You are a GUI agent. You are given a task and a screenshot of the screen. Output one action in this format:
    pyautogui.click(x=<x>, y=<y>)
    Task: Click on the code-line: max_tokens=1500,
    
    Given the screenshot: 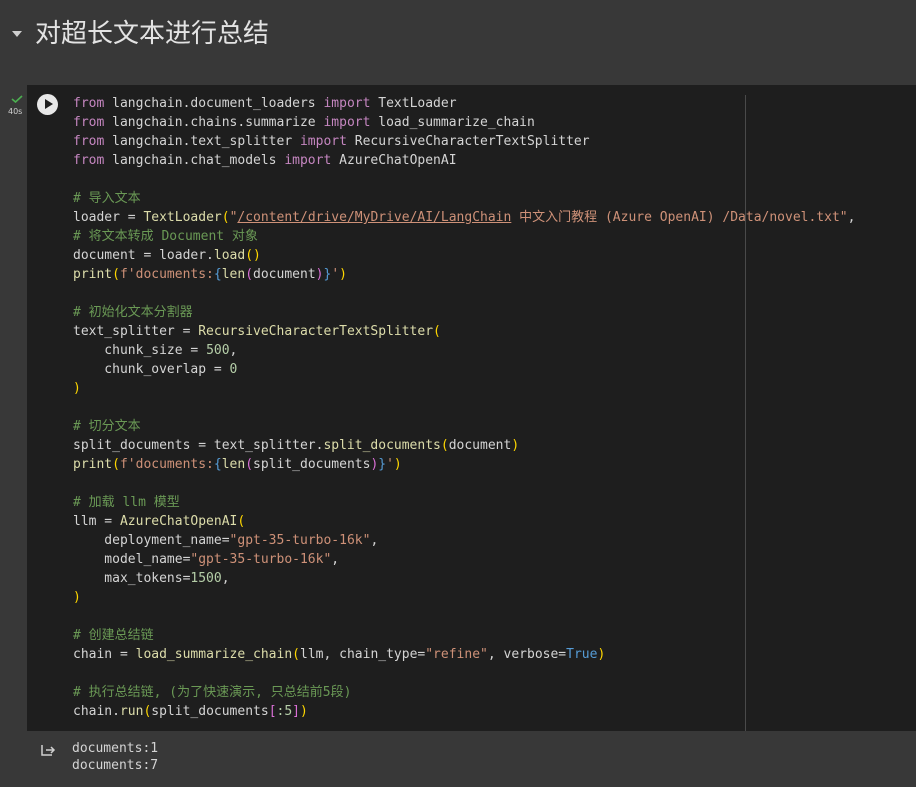 What is the action you would take?
    pyautogui.click(x=151, y=578)
    